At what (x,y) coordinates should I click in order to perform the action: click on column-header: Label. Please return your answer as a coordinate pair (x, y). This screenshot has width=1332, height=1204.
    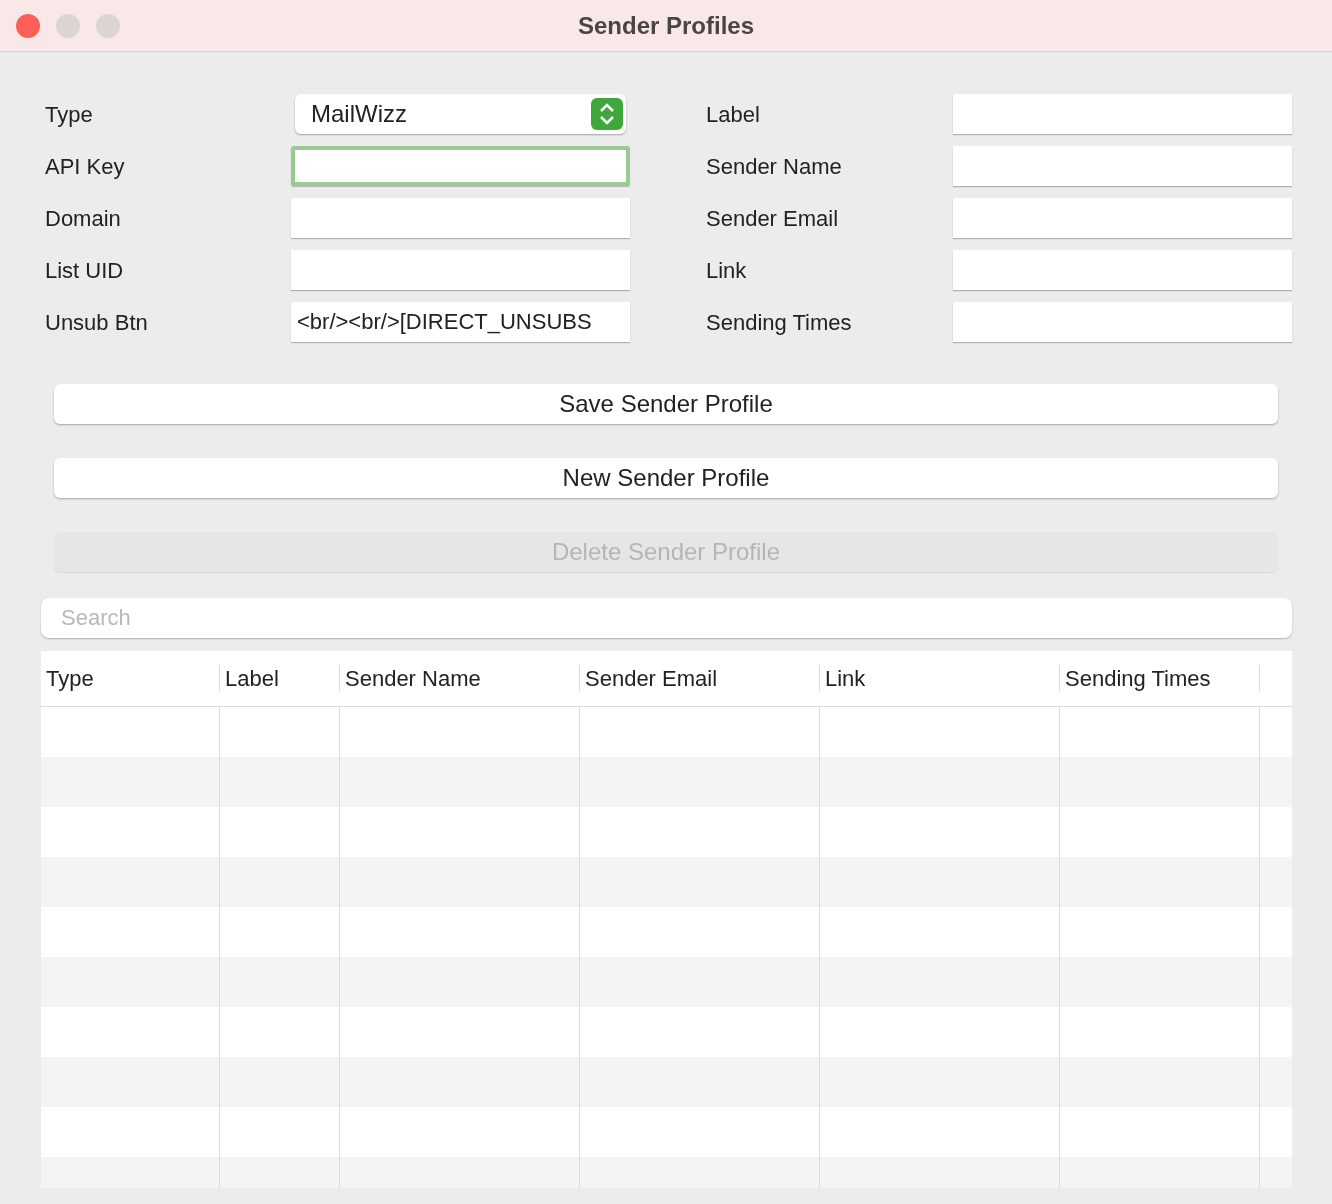
    Looking at the image, I should click on (252, 678).